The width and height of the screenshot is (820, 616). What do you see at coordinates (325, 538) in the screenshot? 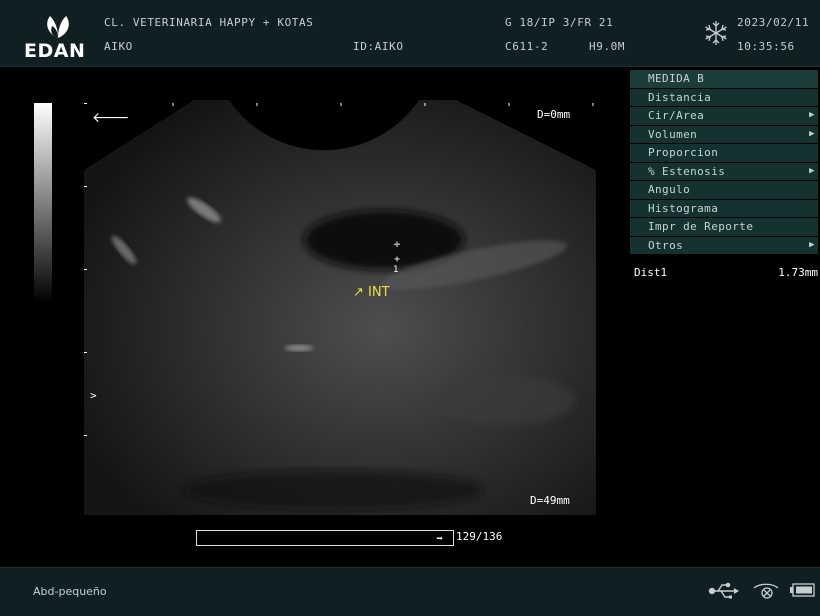
I see `cine-progress-bar: ➡` at bounding box center [325, 538].